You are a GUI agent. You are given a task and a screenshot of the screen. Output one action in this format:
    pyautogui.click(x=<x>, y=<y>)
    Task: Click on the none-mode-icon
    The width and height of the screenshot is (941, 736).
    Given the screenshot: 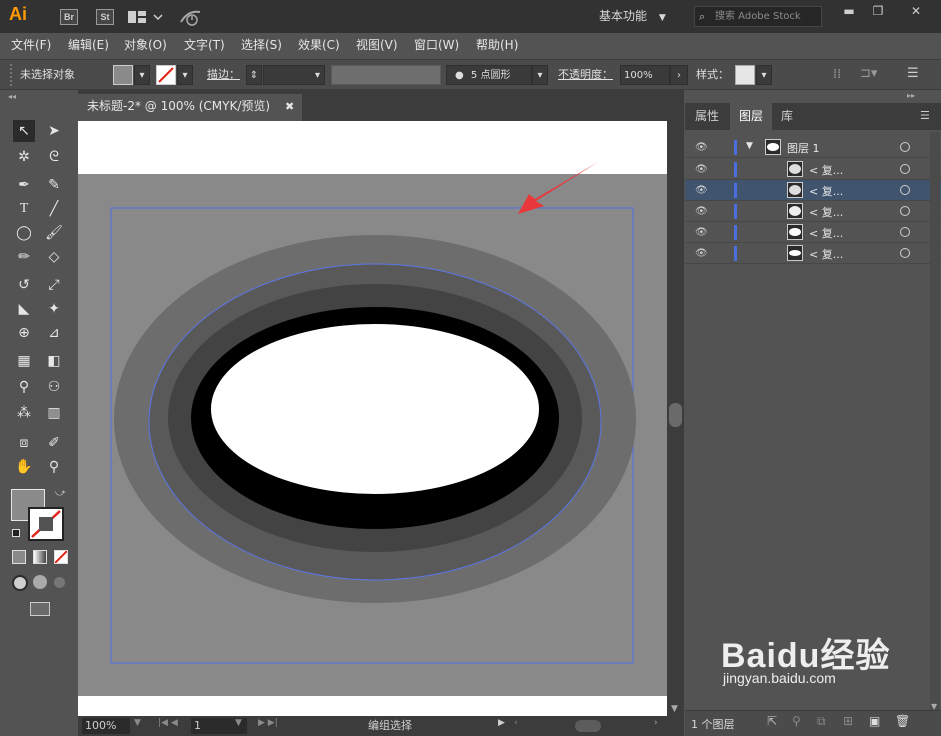 What is the action you would take?
    pyautogui.click(x=61, y=557)
    